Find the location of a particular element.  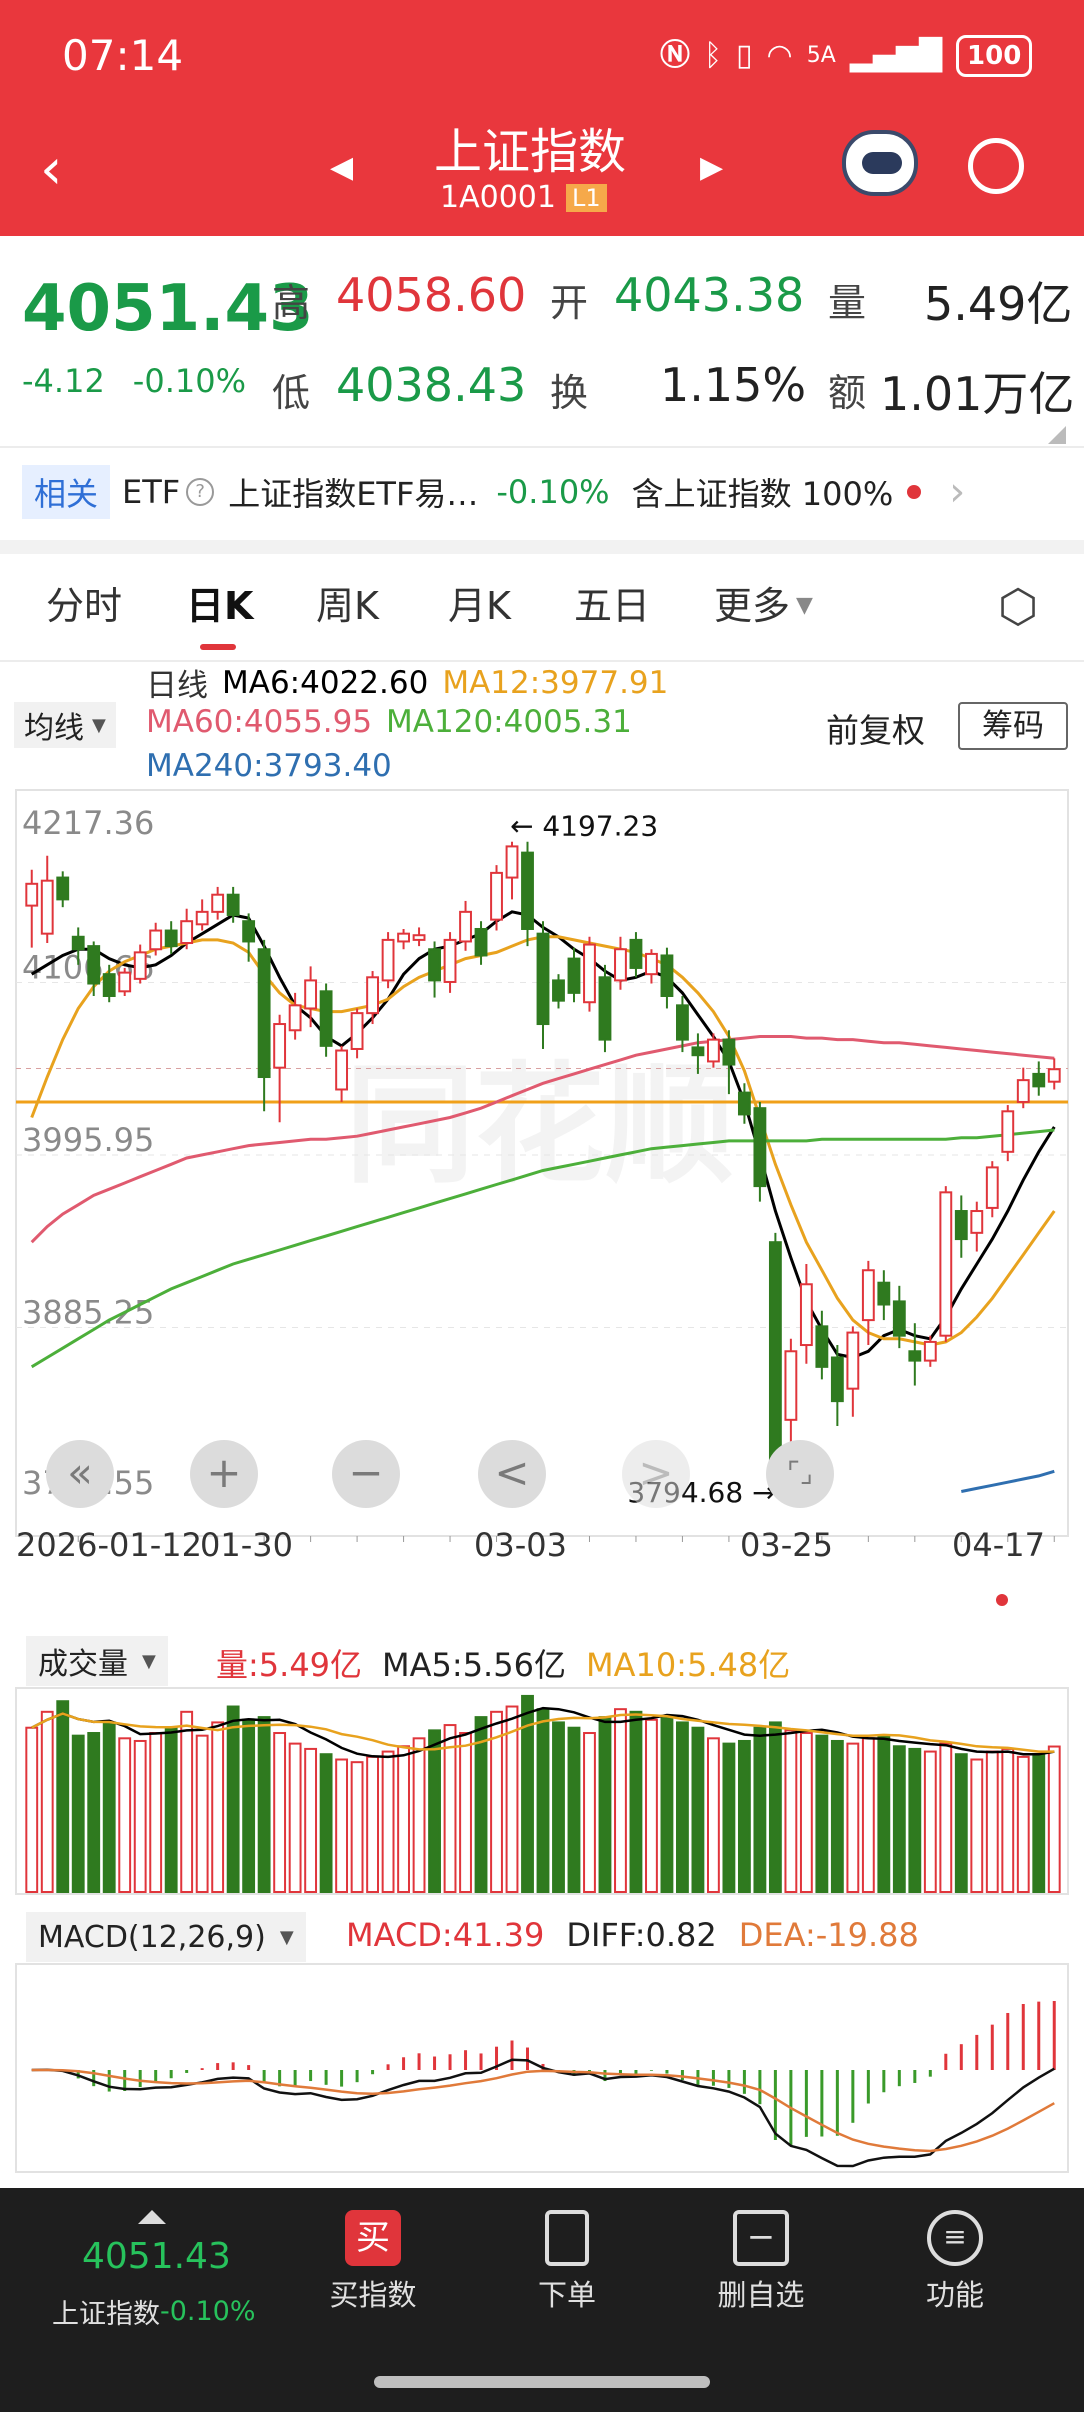

macd-chart is located at coordinates (542, 2069).